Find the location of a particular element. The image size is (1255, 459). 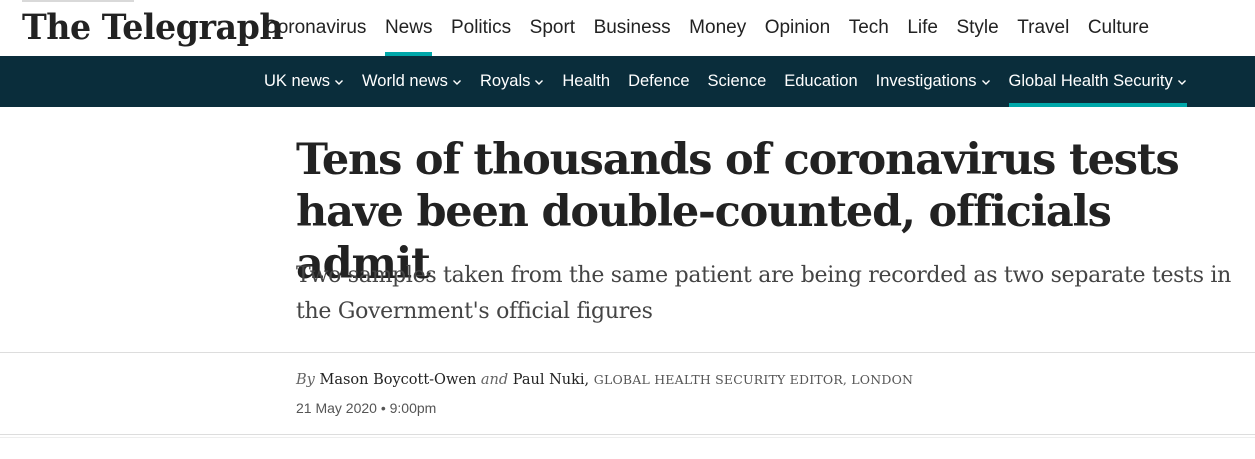

sub-nav-royals: Royals is located at coordinates (512, 81).